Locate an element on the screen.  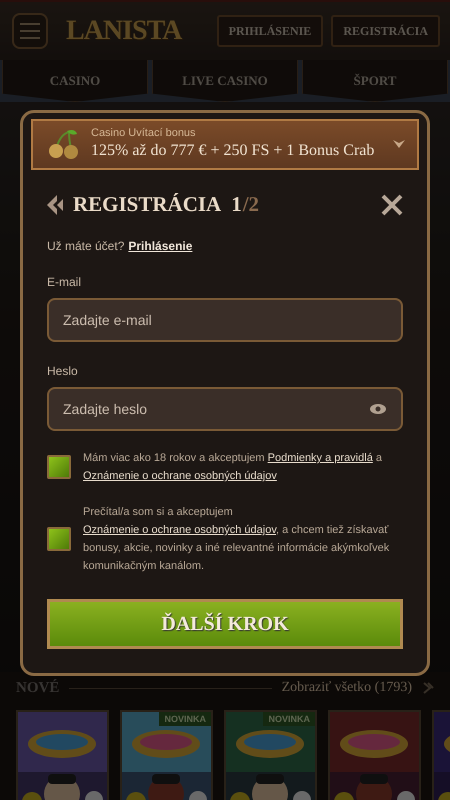
bonus-banner: Casino Uvítací bonus 125% až do 777 € + 250 FS + 1 Bonus Crab is located at coordinates (225, 144).